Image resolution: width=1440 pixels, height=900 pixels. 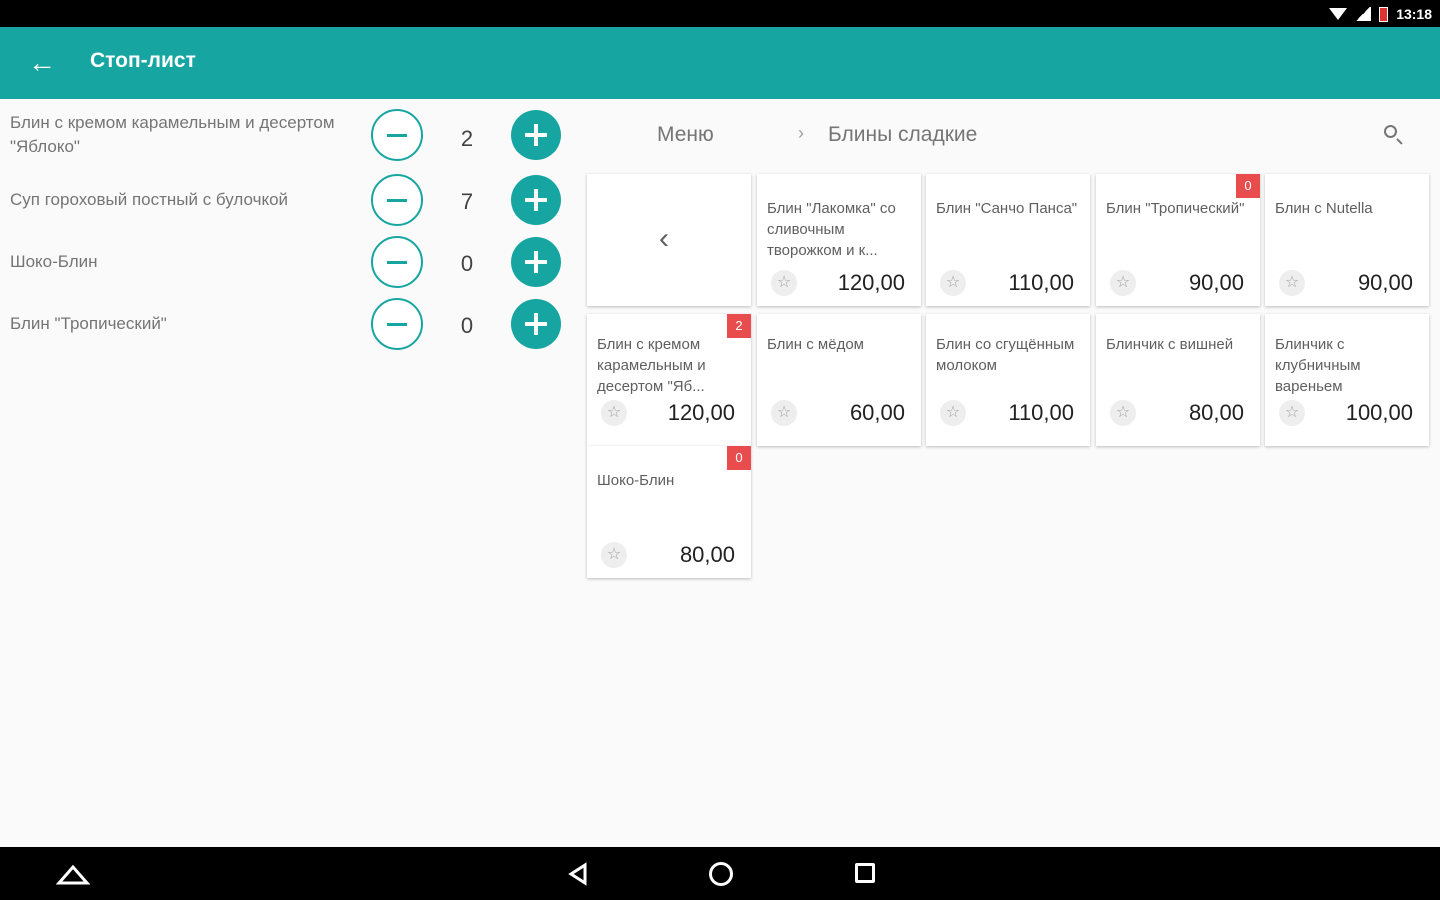 I want to click on wifi-icon, so click(x=1338, y=14).